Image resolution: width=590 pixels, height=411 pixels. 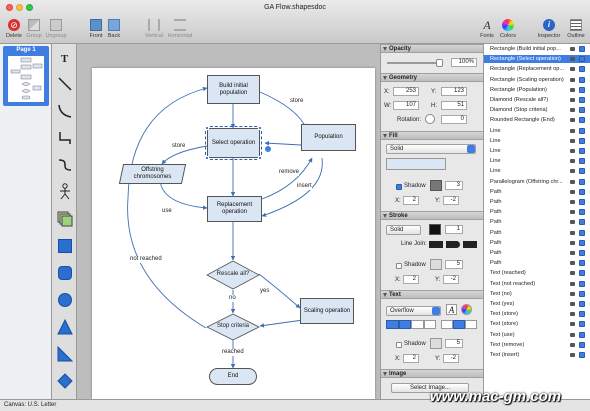 I want to click on outline-row: Rectangle (Select operation), so click(x=537, y=59).